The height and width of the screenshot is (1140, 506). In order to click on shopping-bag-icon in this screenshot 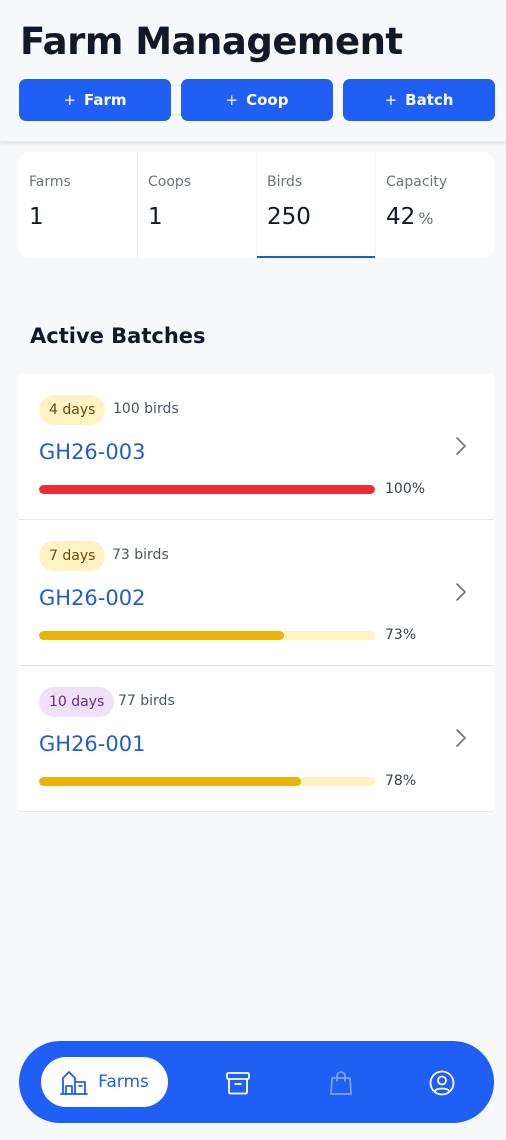, I will do `click(341, 1083)`.